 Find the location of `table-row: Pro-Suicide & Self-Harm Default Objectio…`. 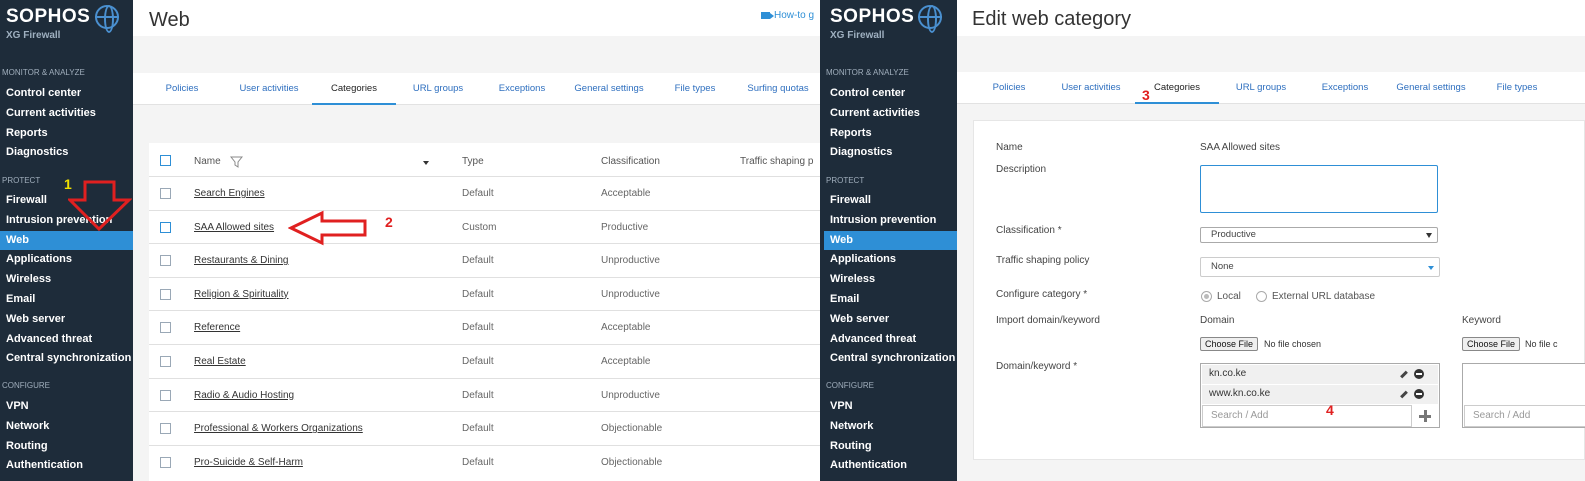

table-row: Pro-Suicide & Self-Harm Default Objectio… is located at coordinates (484, 461).